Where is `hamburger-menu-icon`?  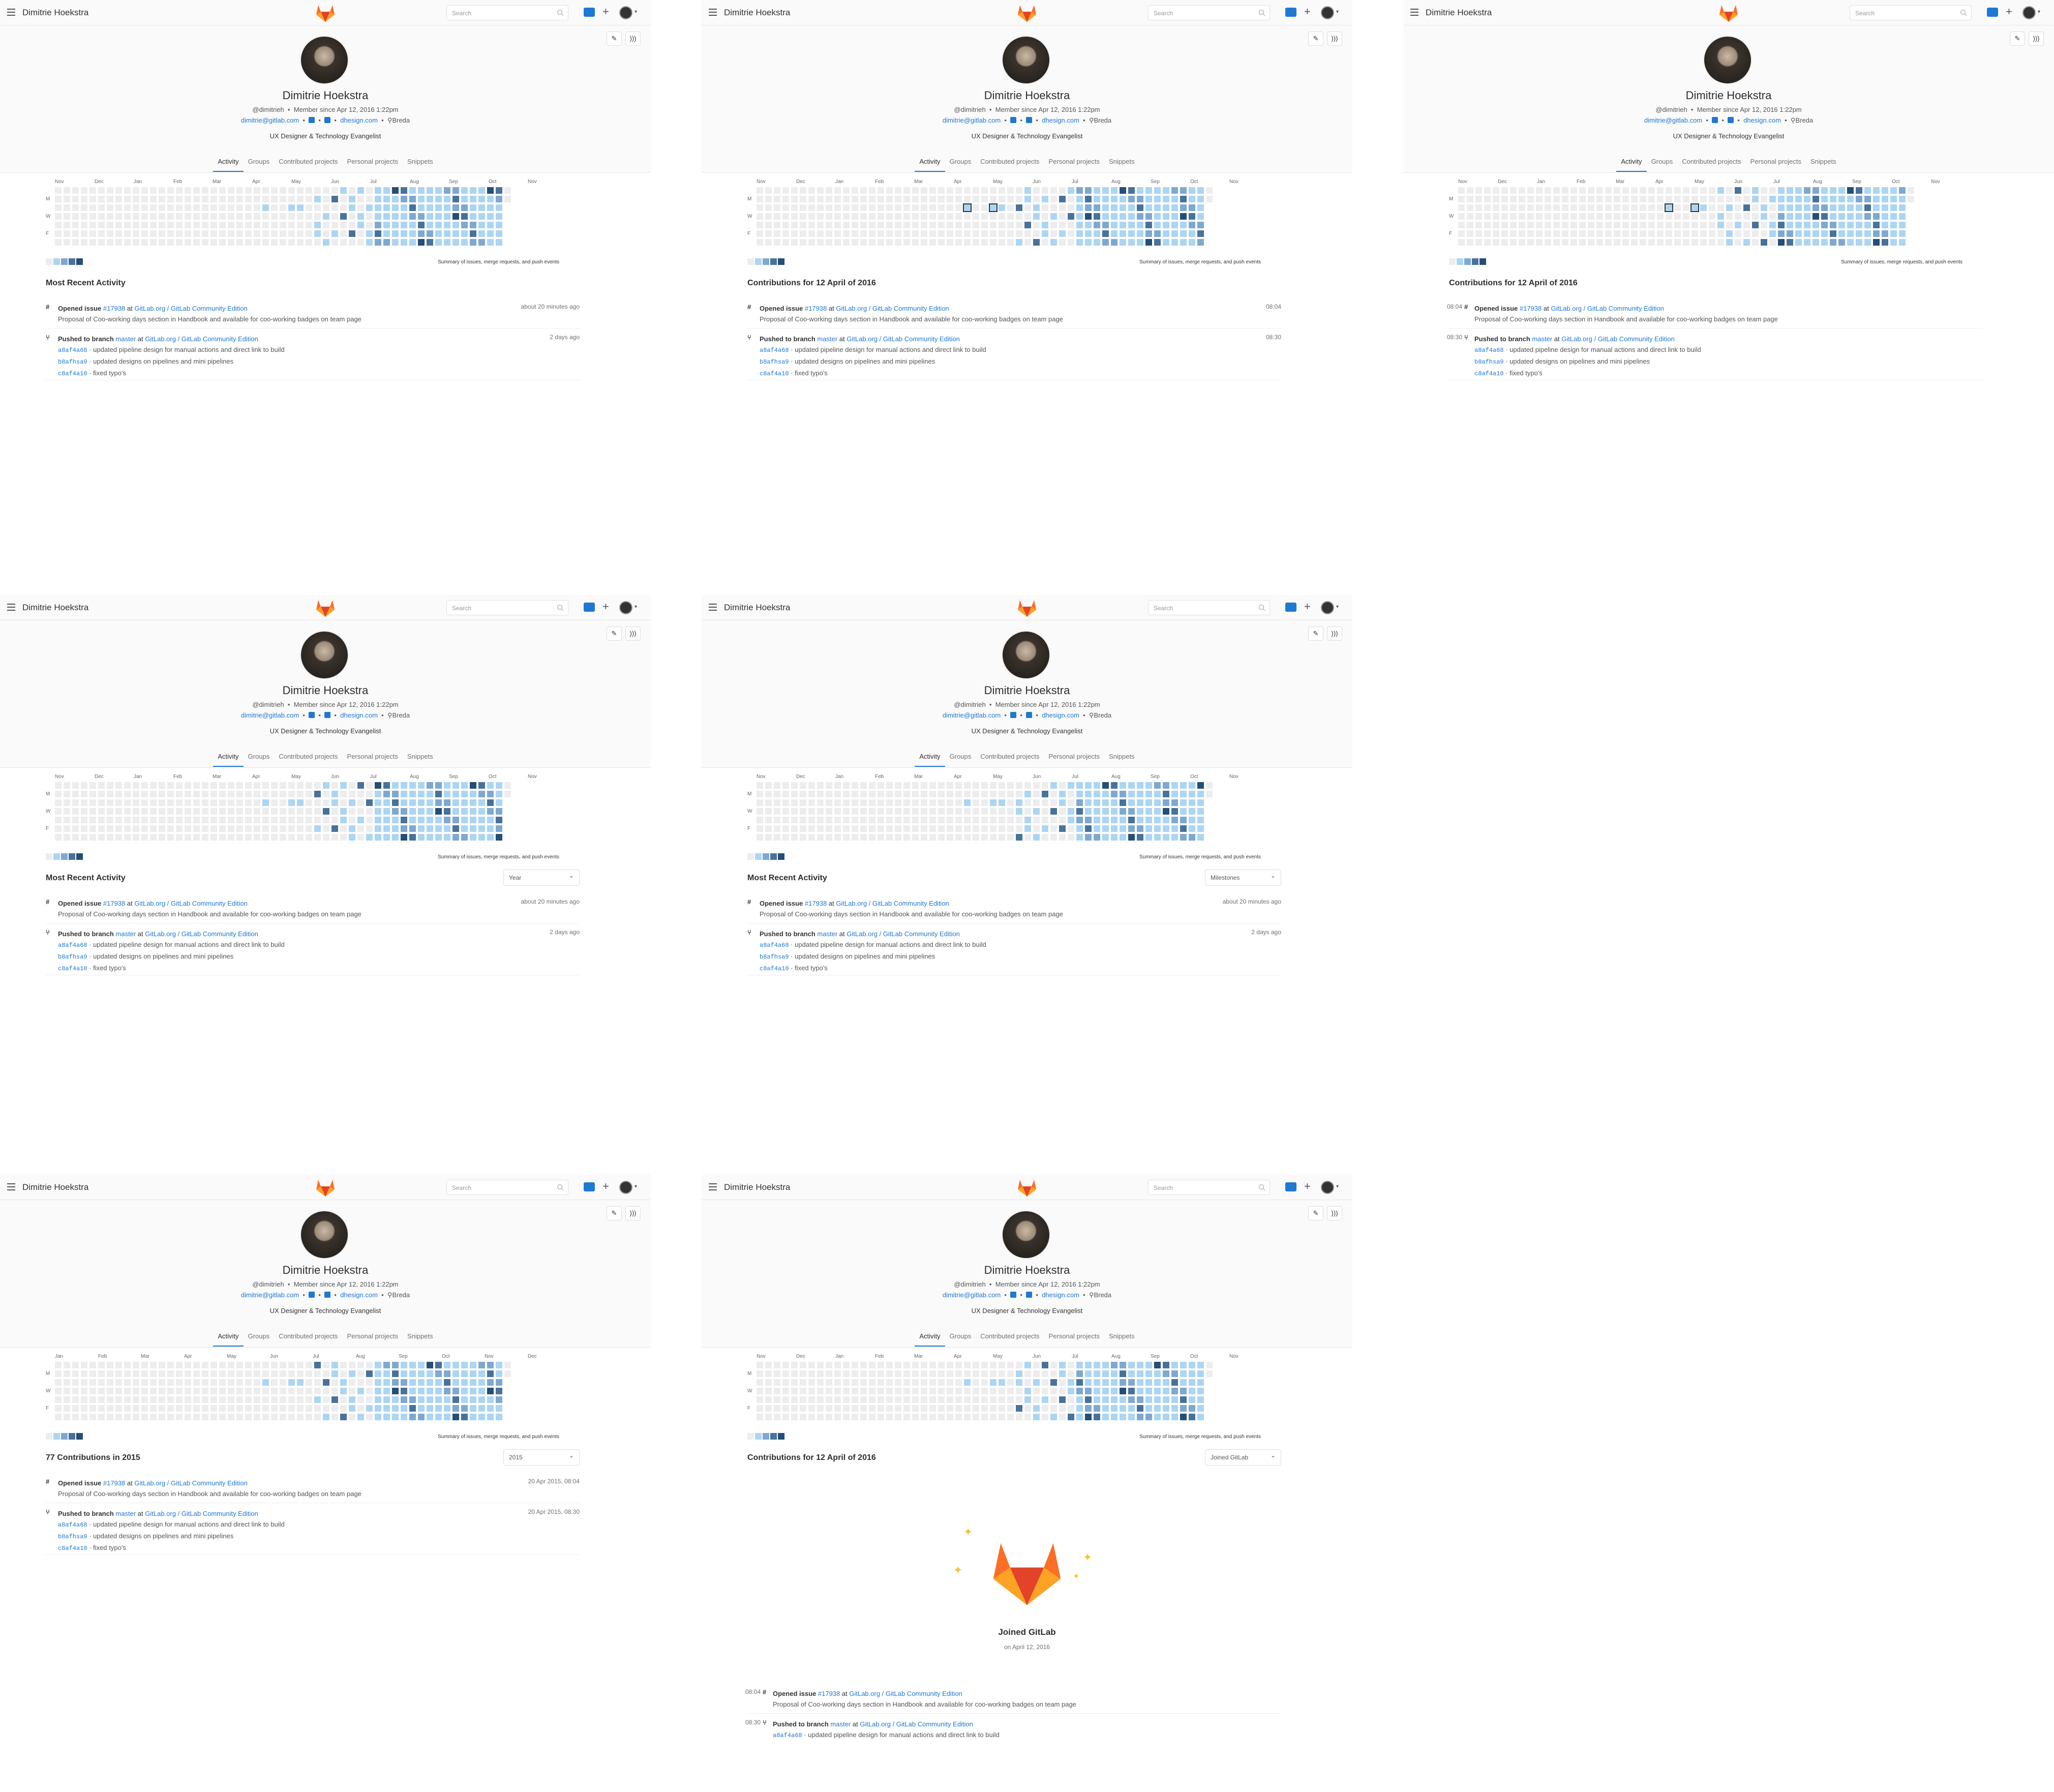
hamburger-menu-icon is located at coordinates (713, 607).